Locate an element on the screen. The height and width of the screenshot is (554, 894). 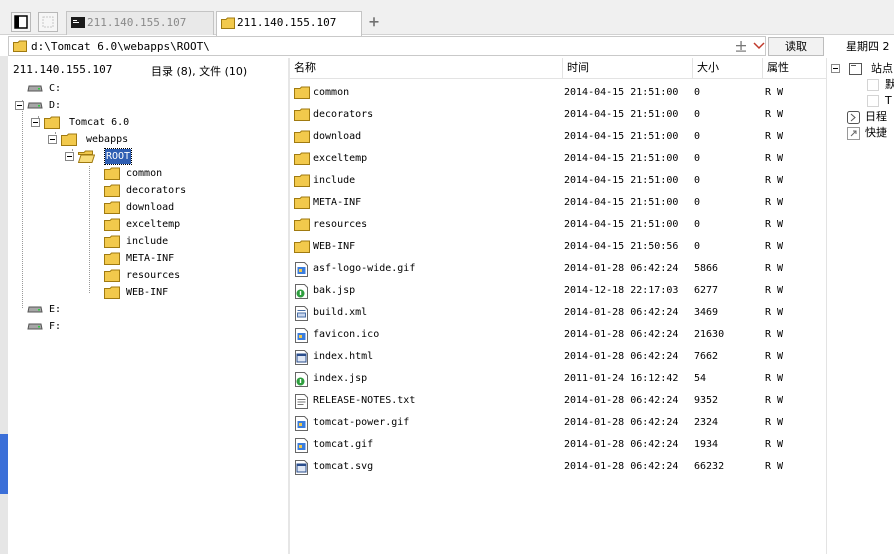
file-name: resources is located at coordinates (340, 224).